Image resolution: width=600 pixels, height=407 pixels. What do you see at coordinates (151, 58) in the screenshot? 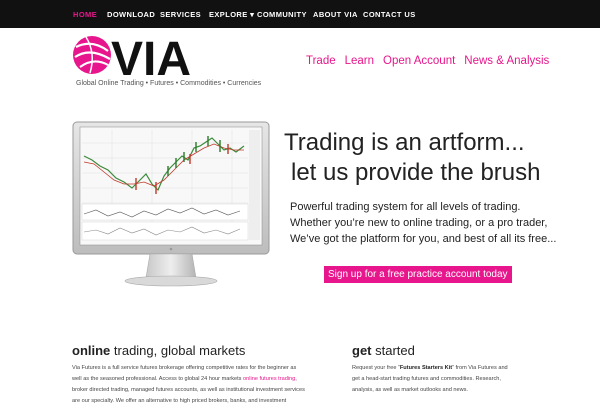
I see `logo-wordmark: VIA` at bounding box center [151, 58].